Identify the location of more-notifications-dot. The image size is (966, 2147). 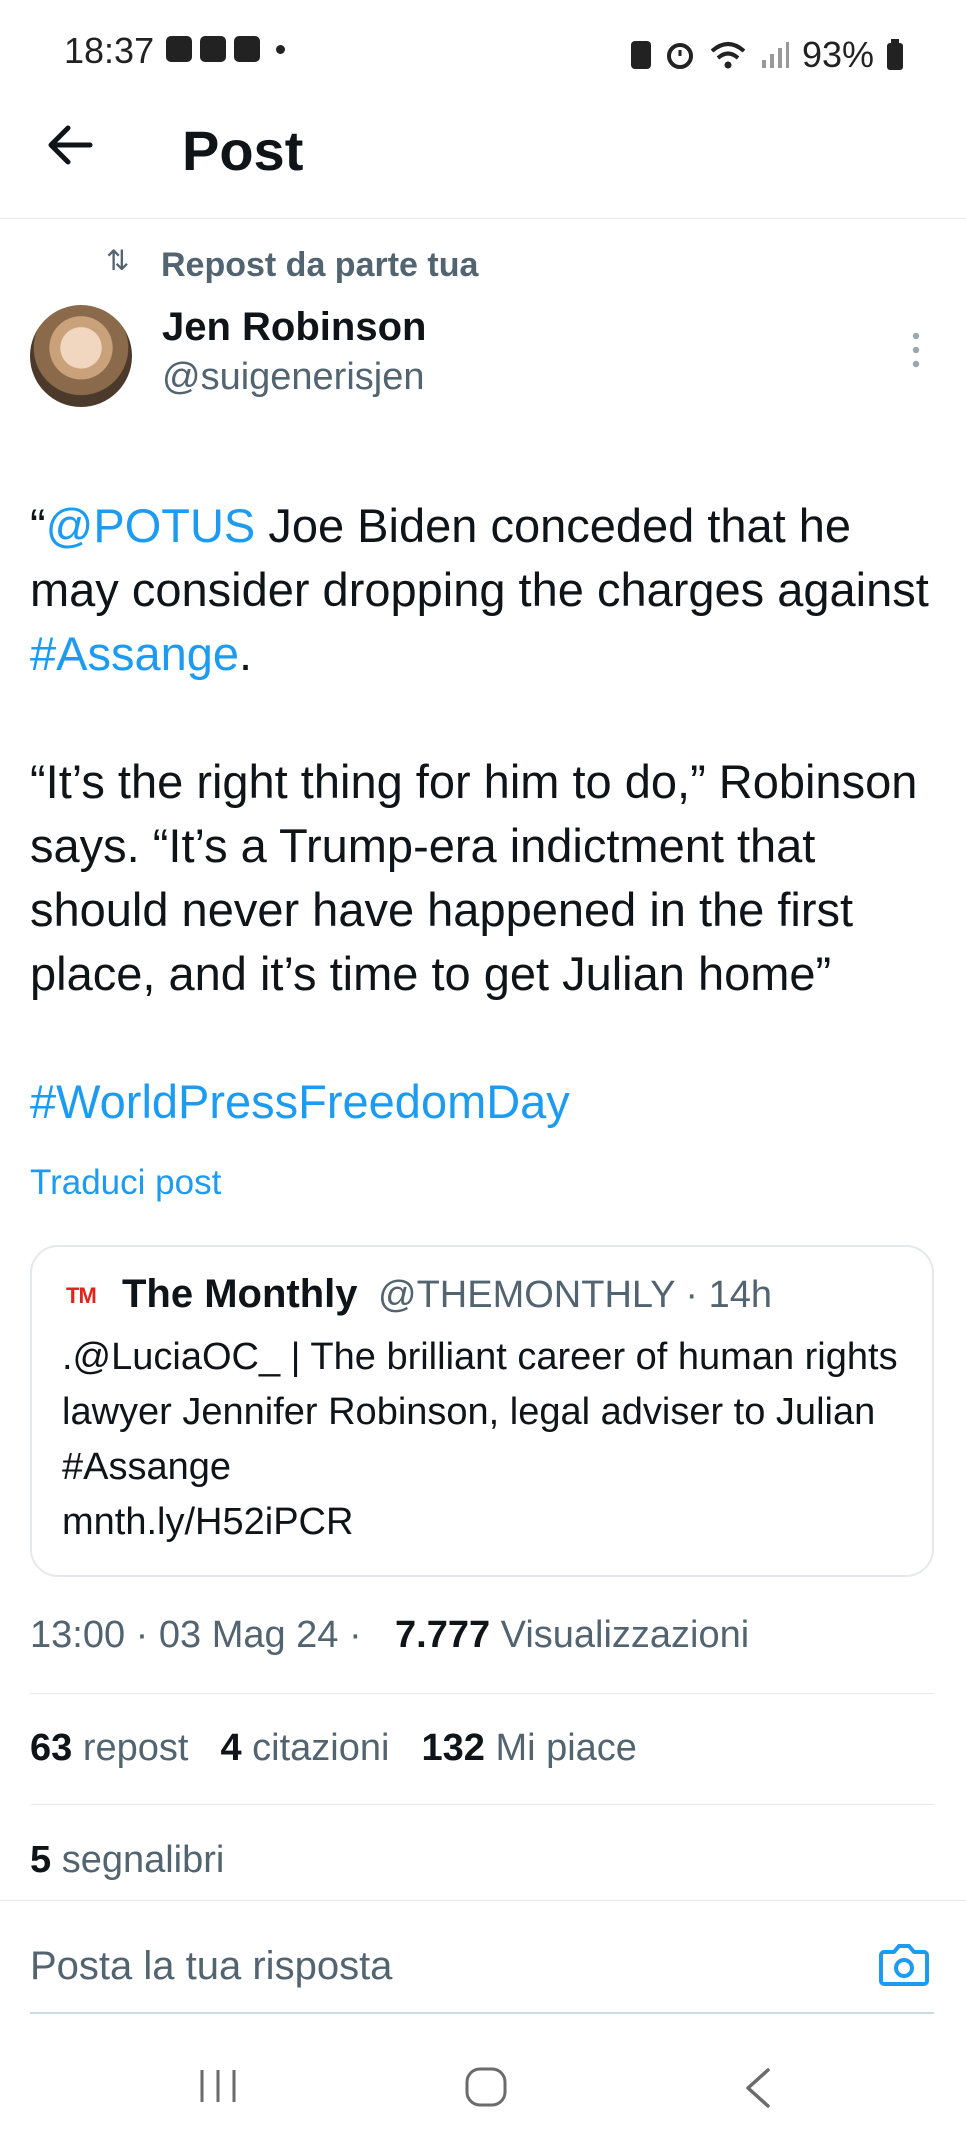
(280, 49).